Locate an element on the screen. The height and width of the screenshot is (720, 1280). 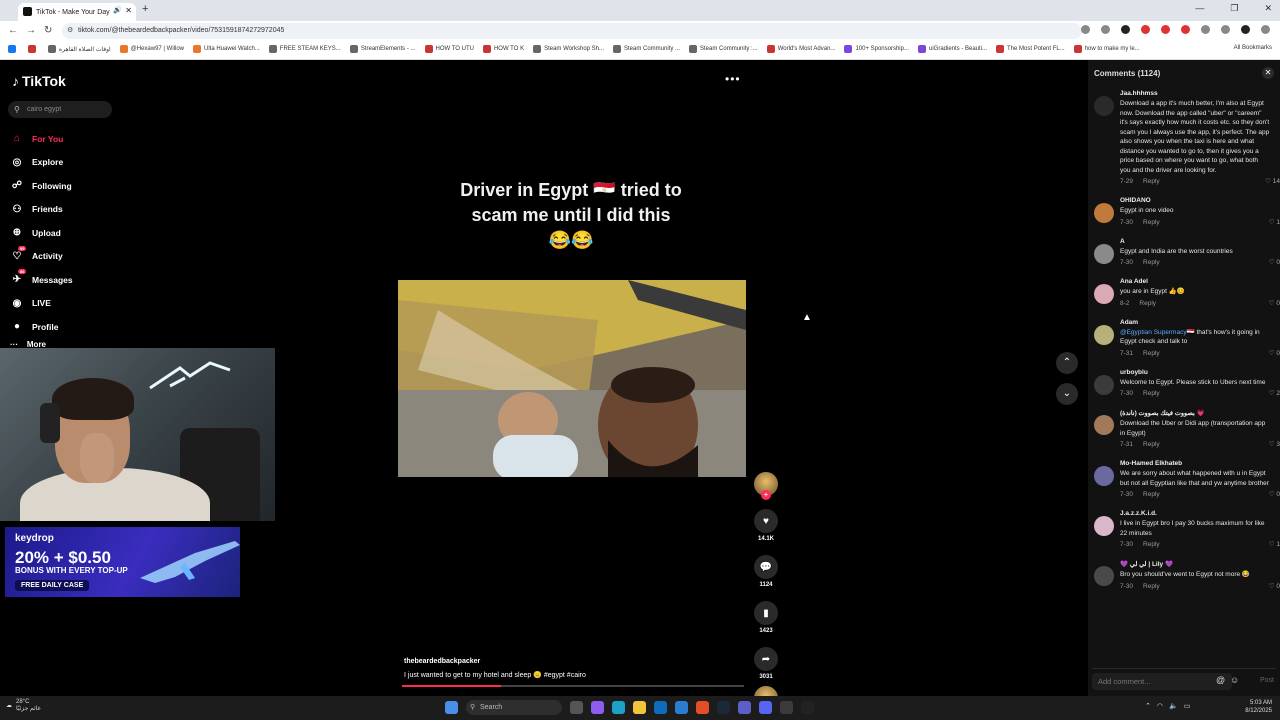
volume-icon: 🔈 is located at coordinates (1173, 706).